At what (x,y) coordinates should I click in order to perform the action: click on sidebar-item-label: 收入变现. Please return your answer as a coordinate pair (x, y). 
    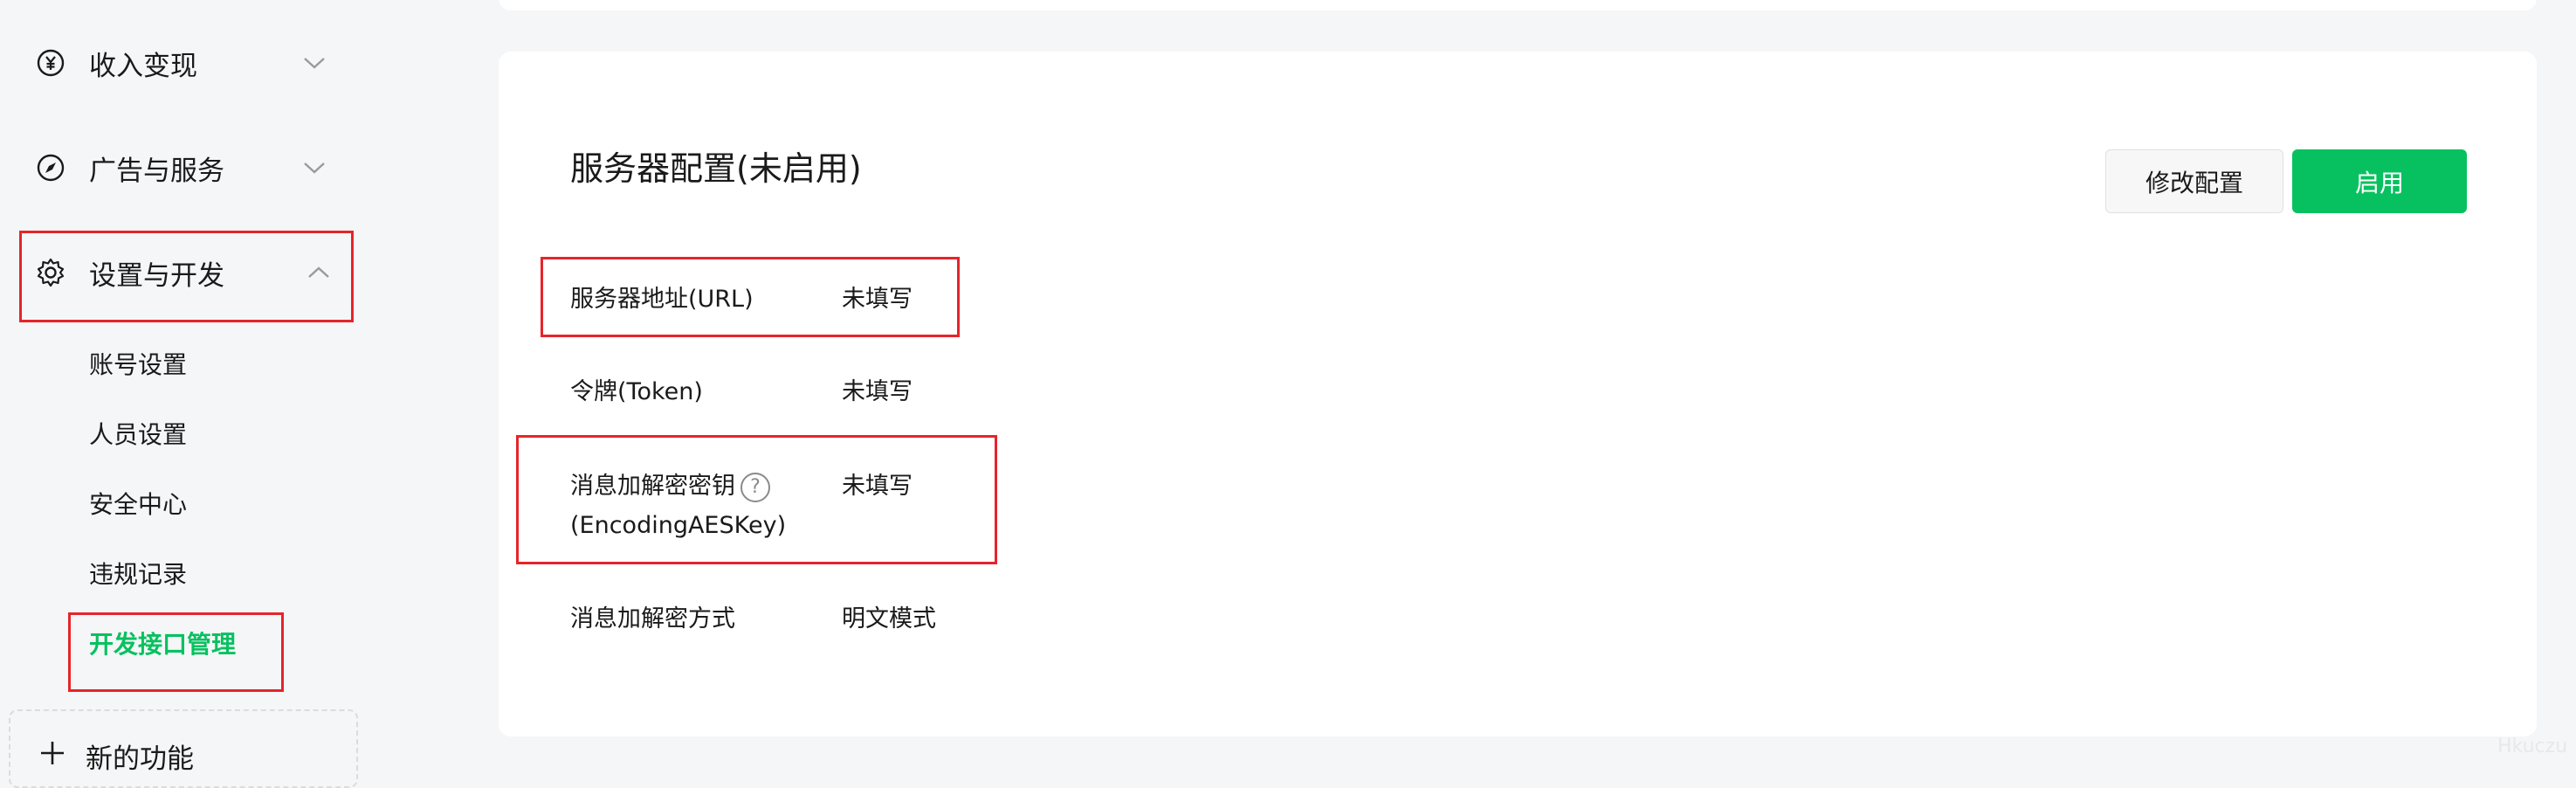
    Looking at the image, I should click on (143, 66).